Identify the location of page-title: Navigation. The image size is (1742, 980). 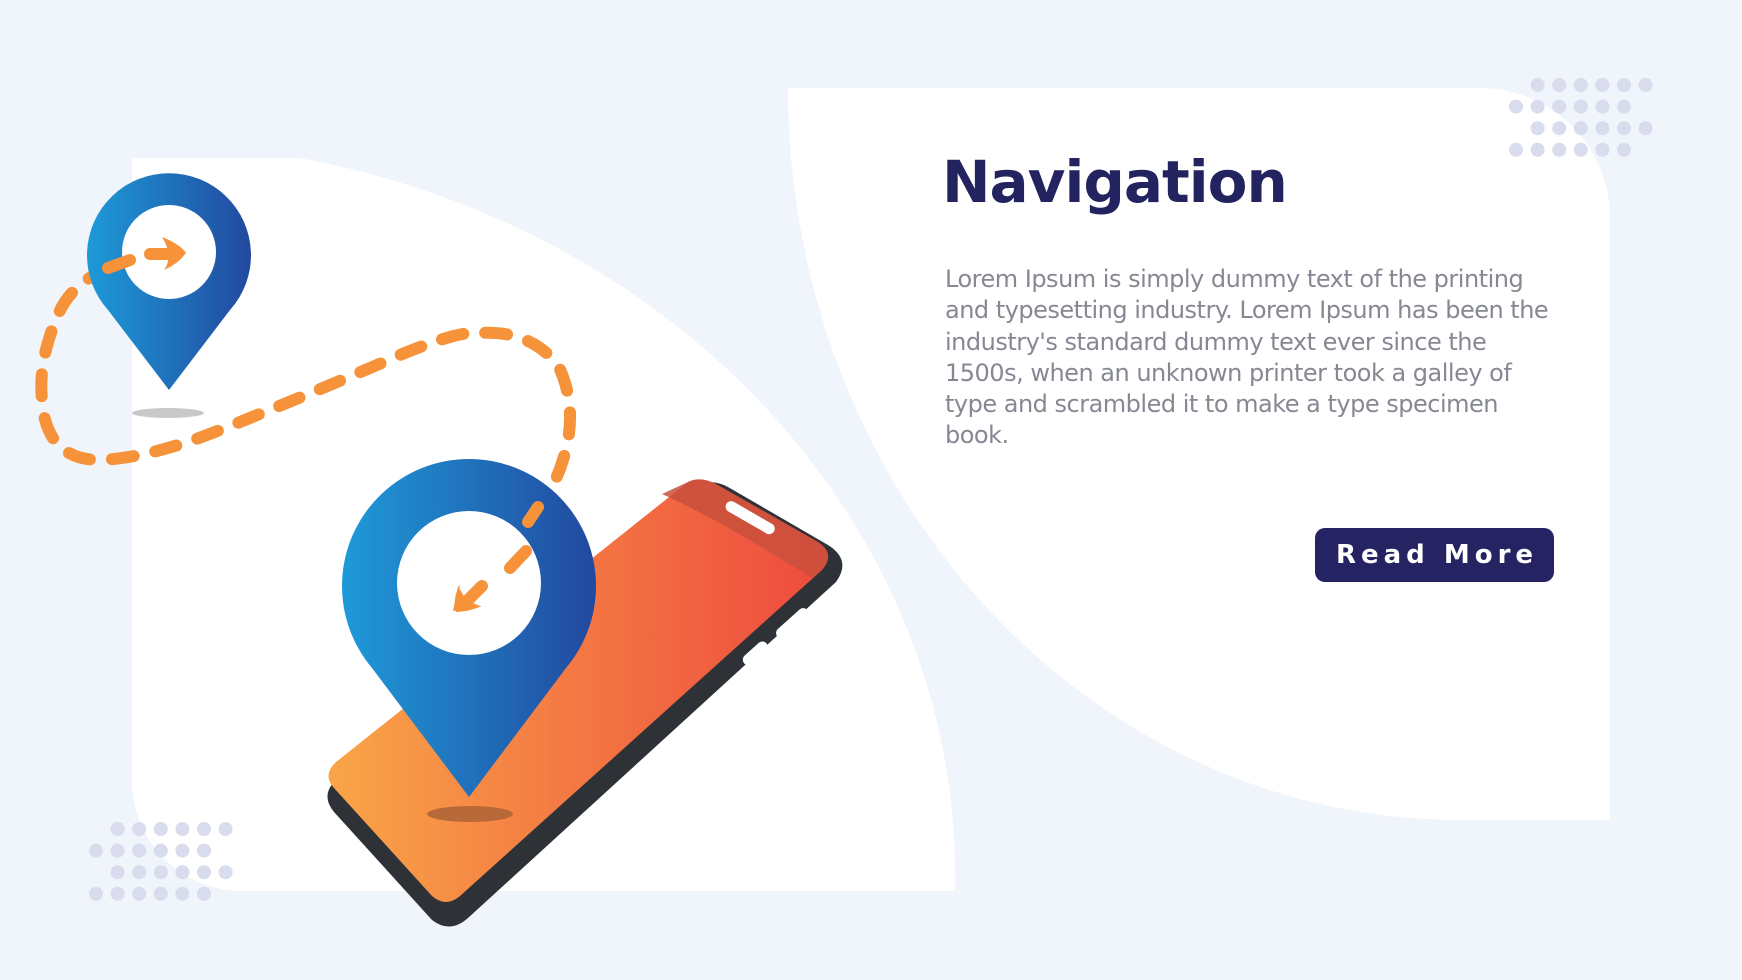
(1115, 182).